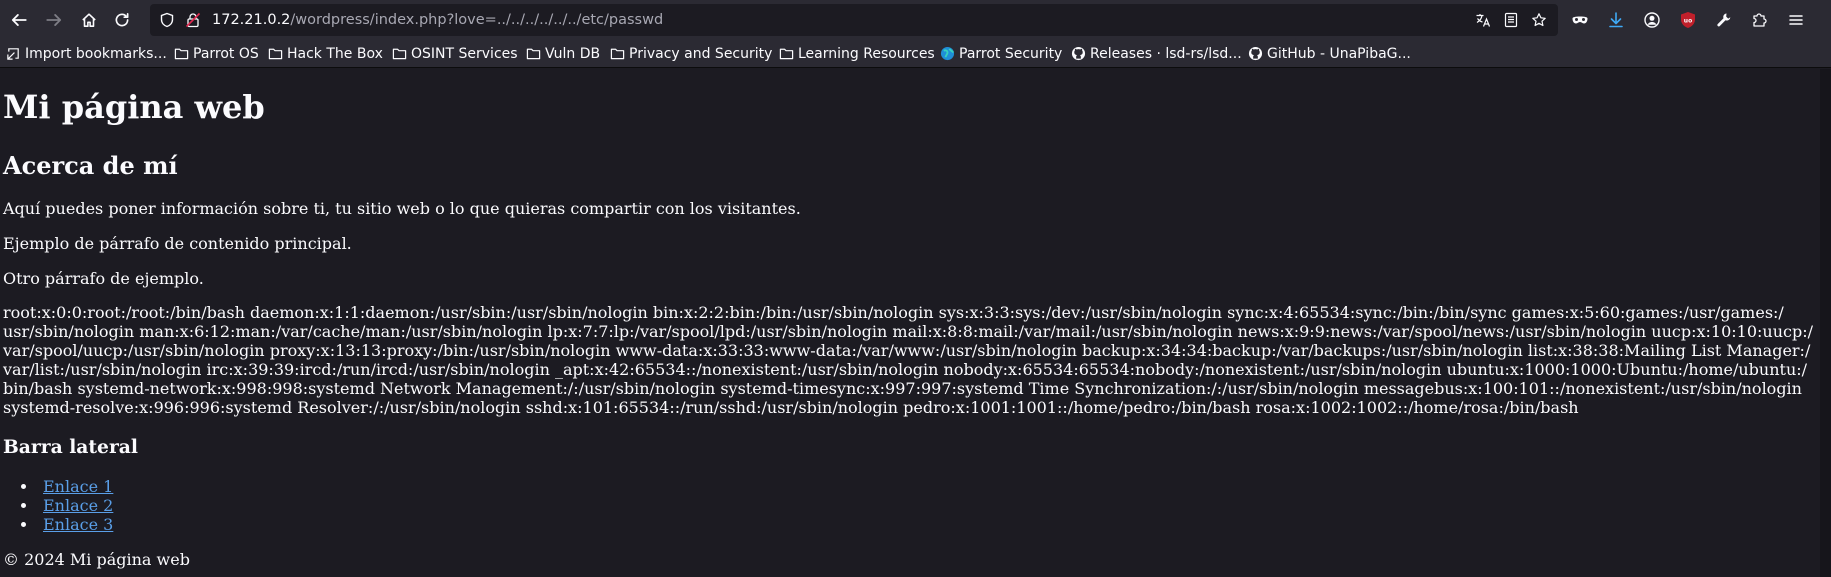  I want to click on download-icon, so click(1616, 20).